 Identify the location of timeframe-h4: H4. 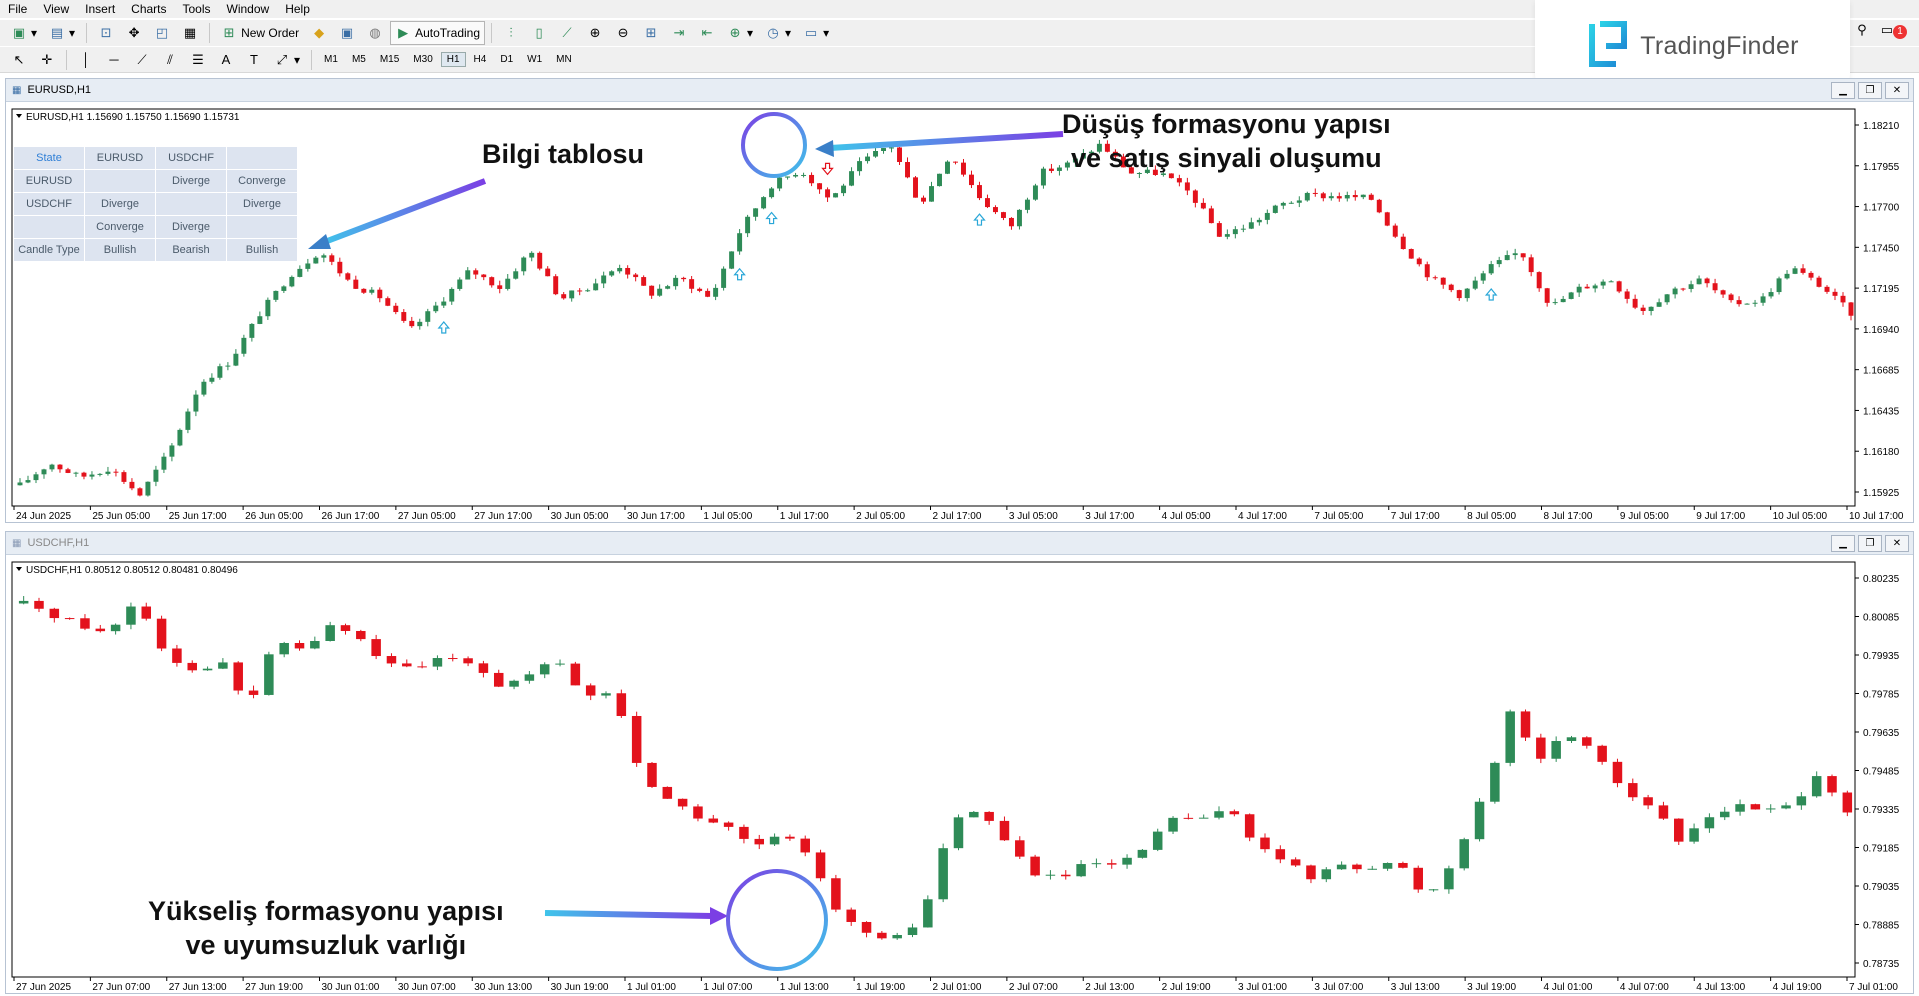
(480, 59).